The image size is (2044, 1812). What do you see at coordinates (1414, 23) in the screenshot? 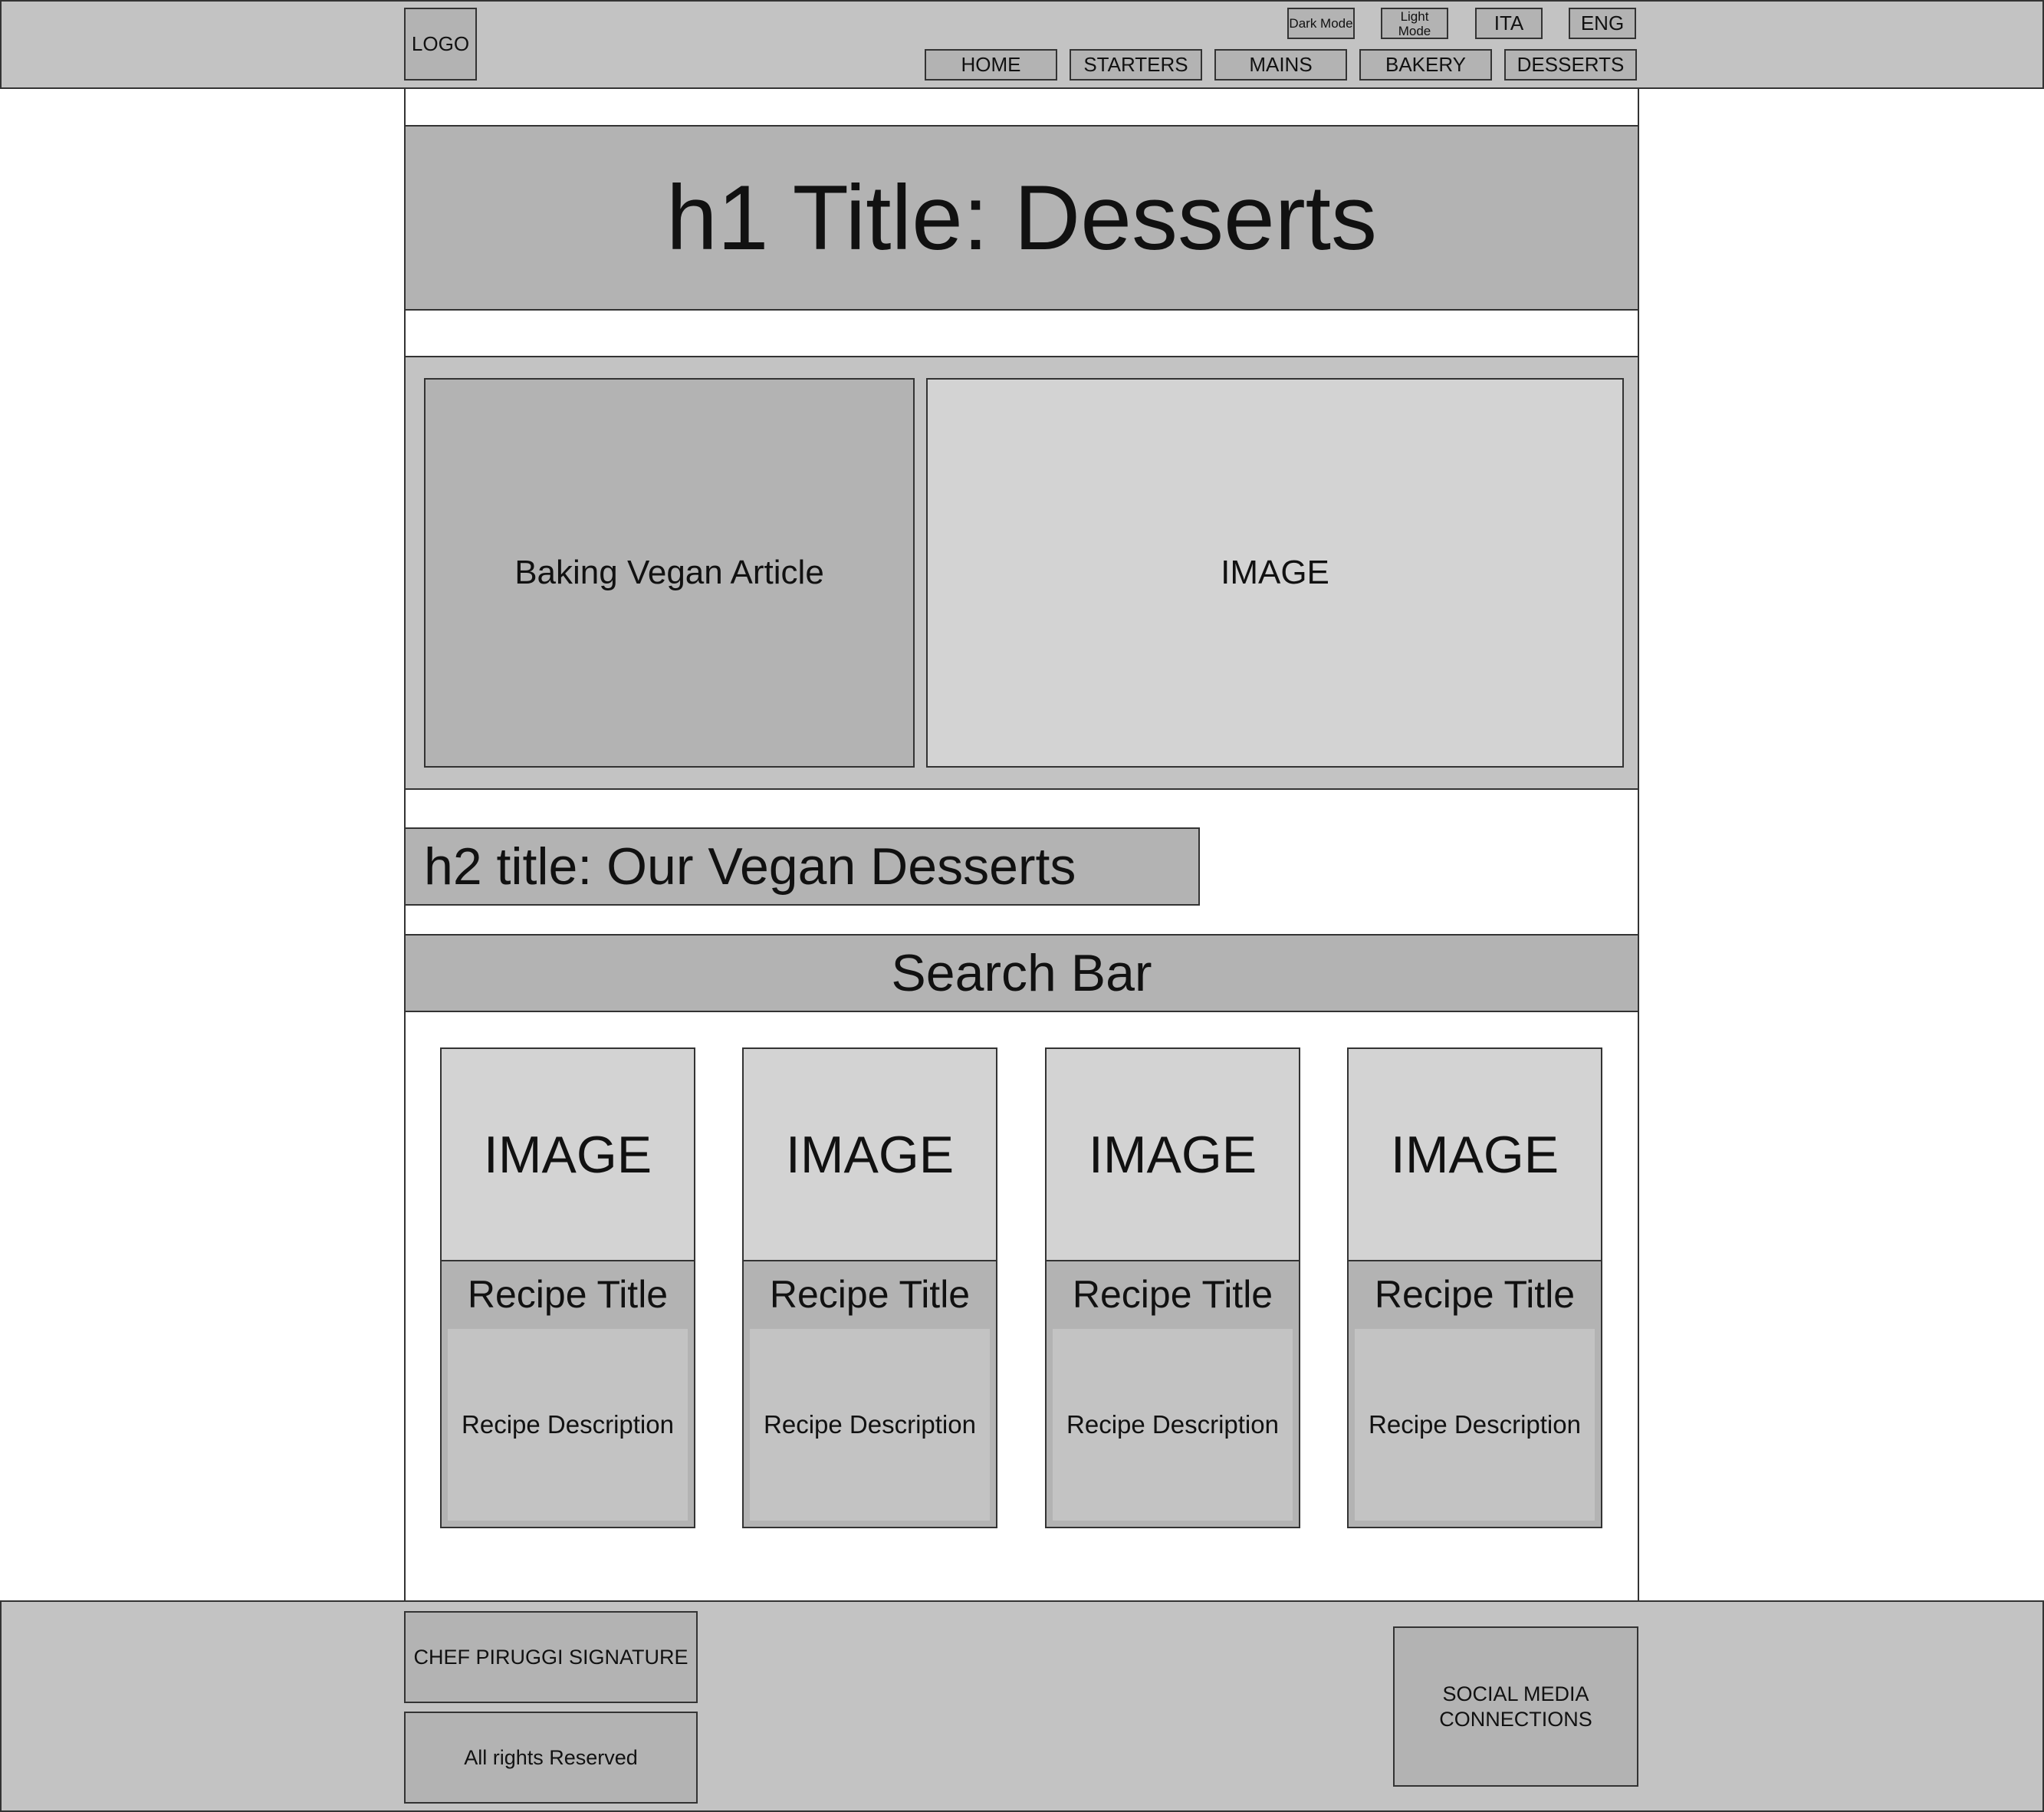
I see `light-mode-toggle: Light Mode` at bounding box center [1414, 23].